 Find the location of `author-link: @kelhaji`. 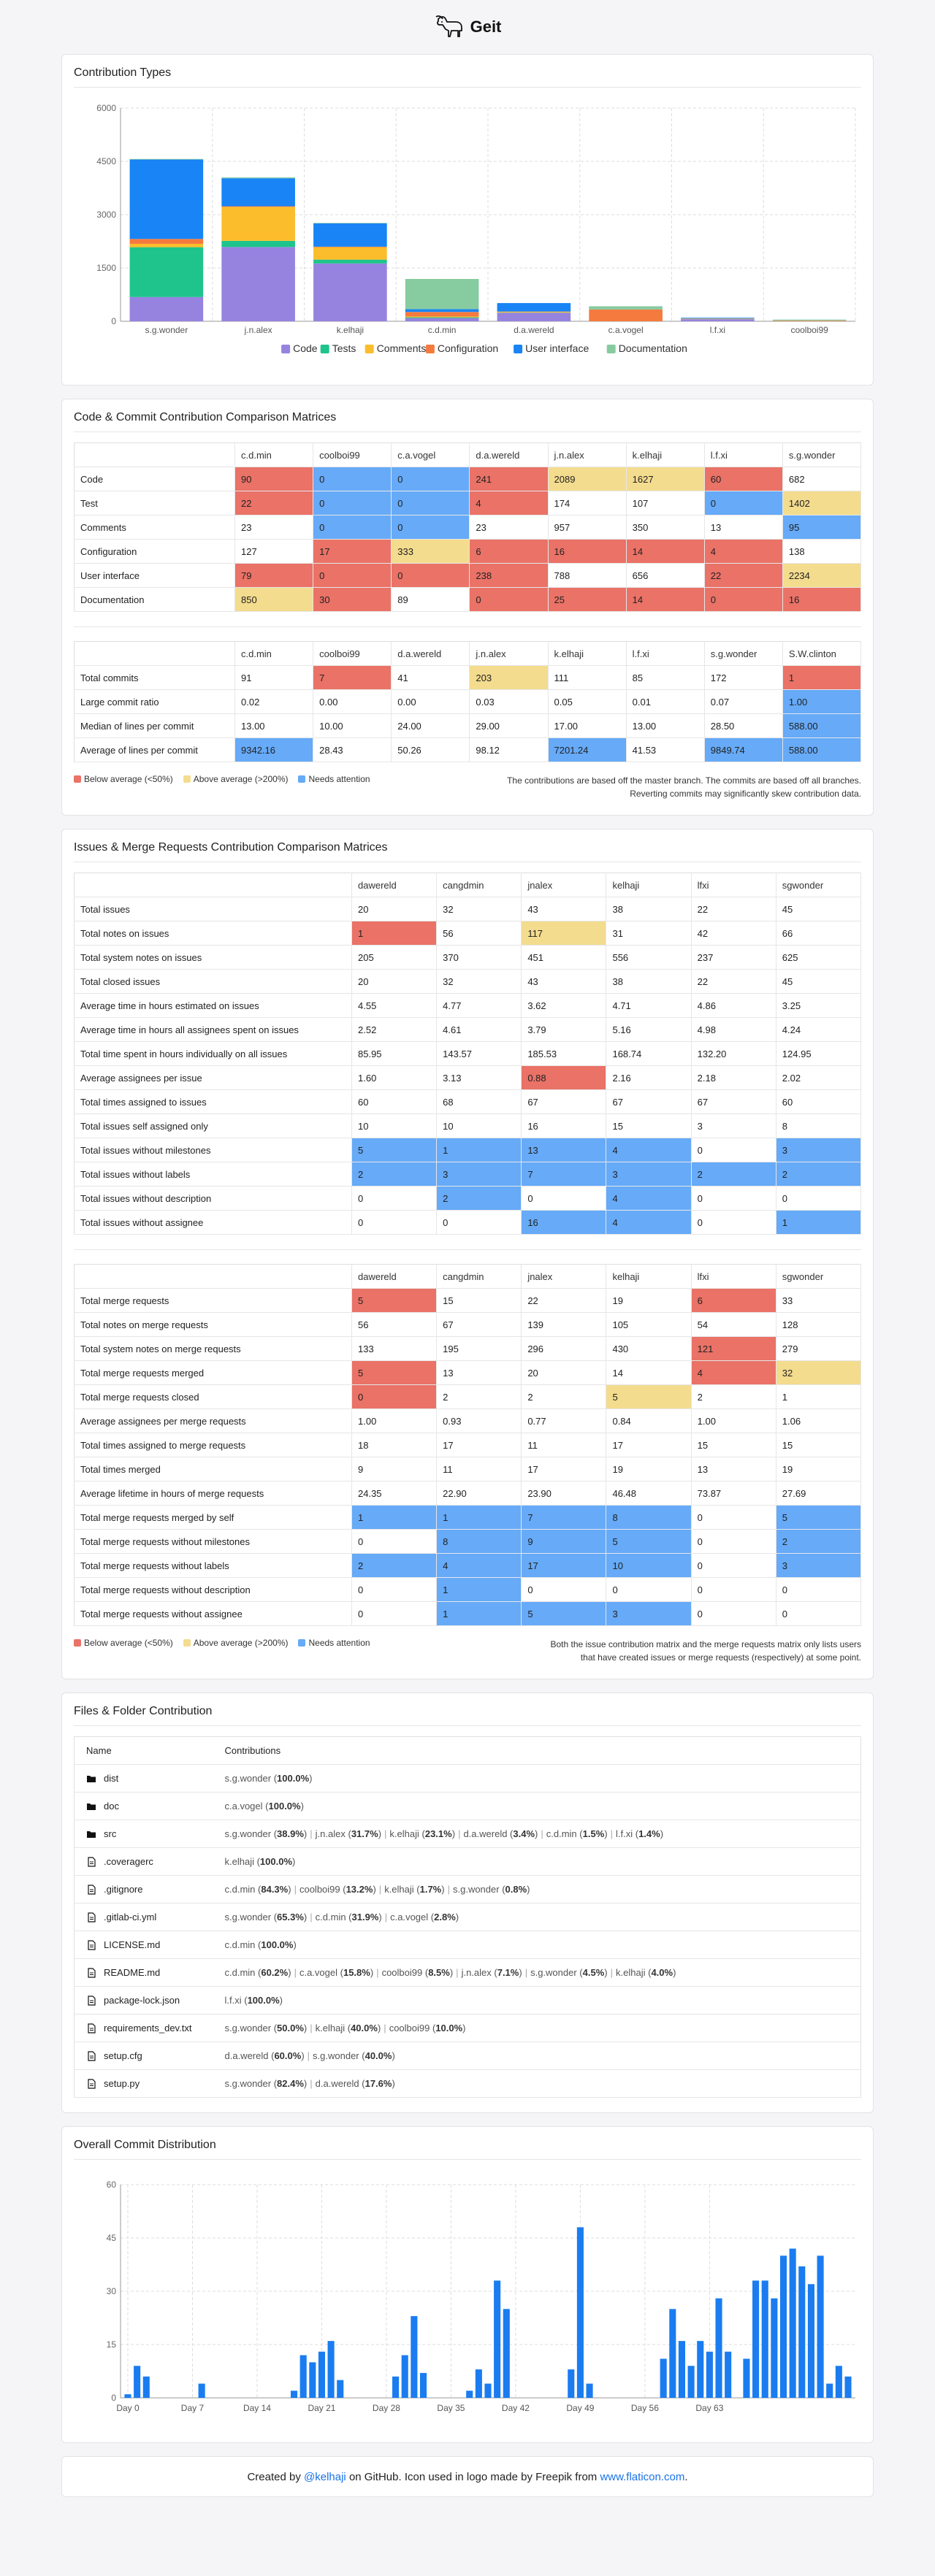

author-link: @kelhaji is located at coordinates (325, 2477).